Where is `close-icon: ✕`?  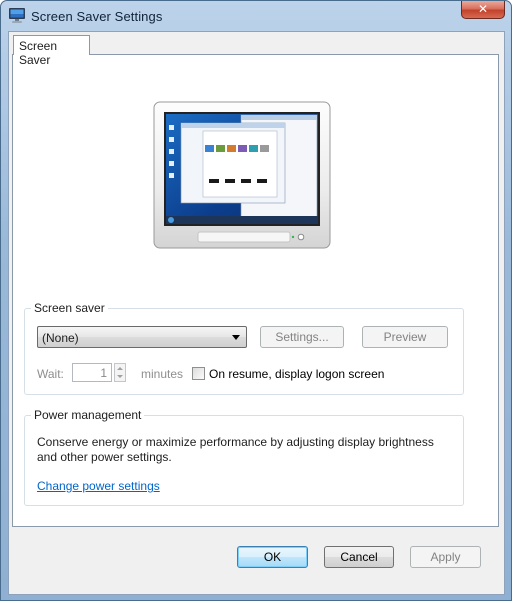
close-icon: ✕ is located at coordinates (483, 9).